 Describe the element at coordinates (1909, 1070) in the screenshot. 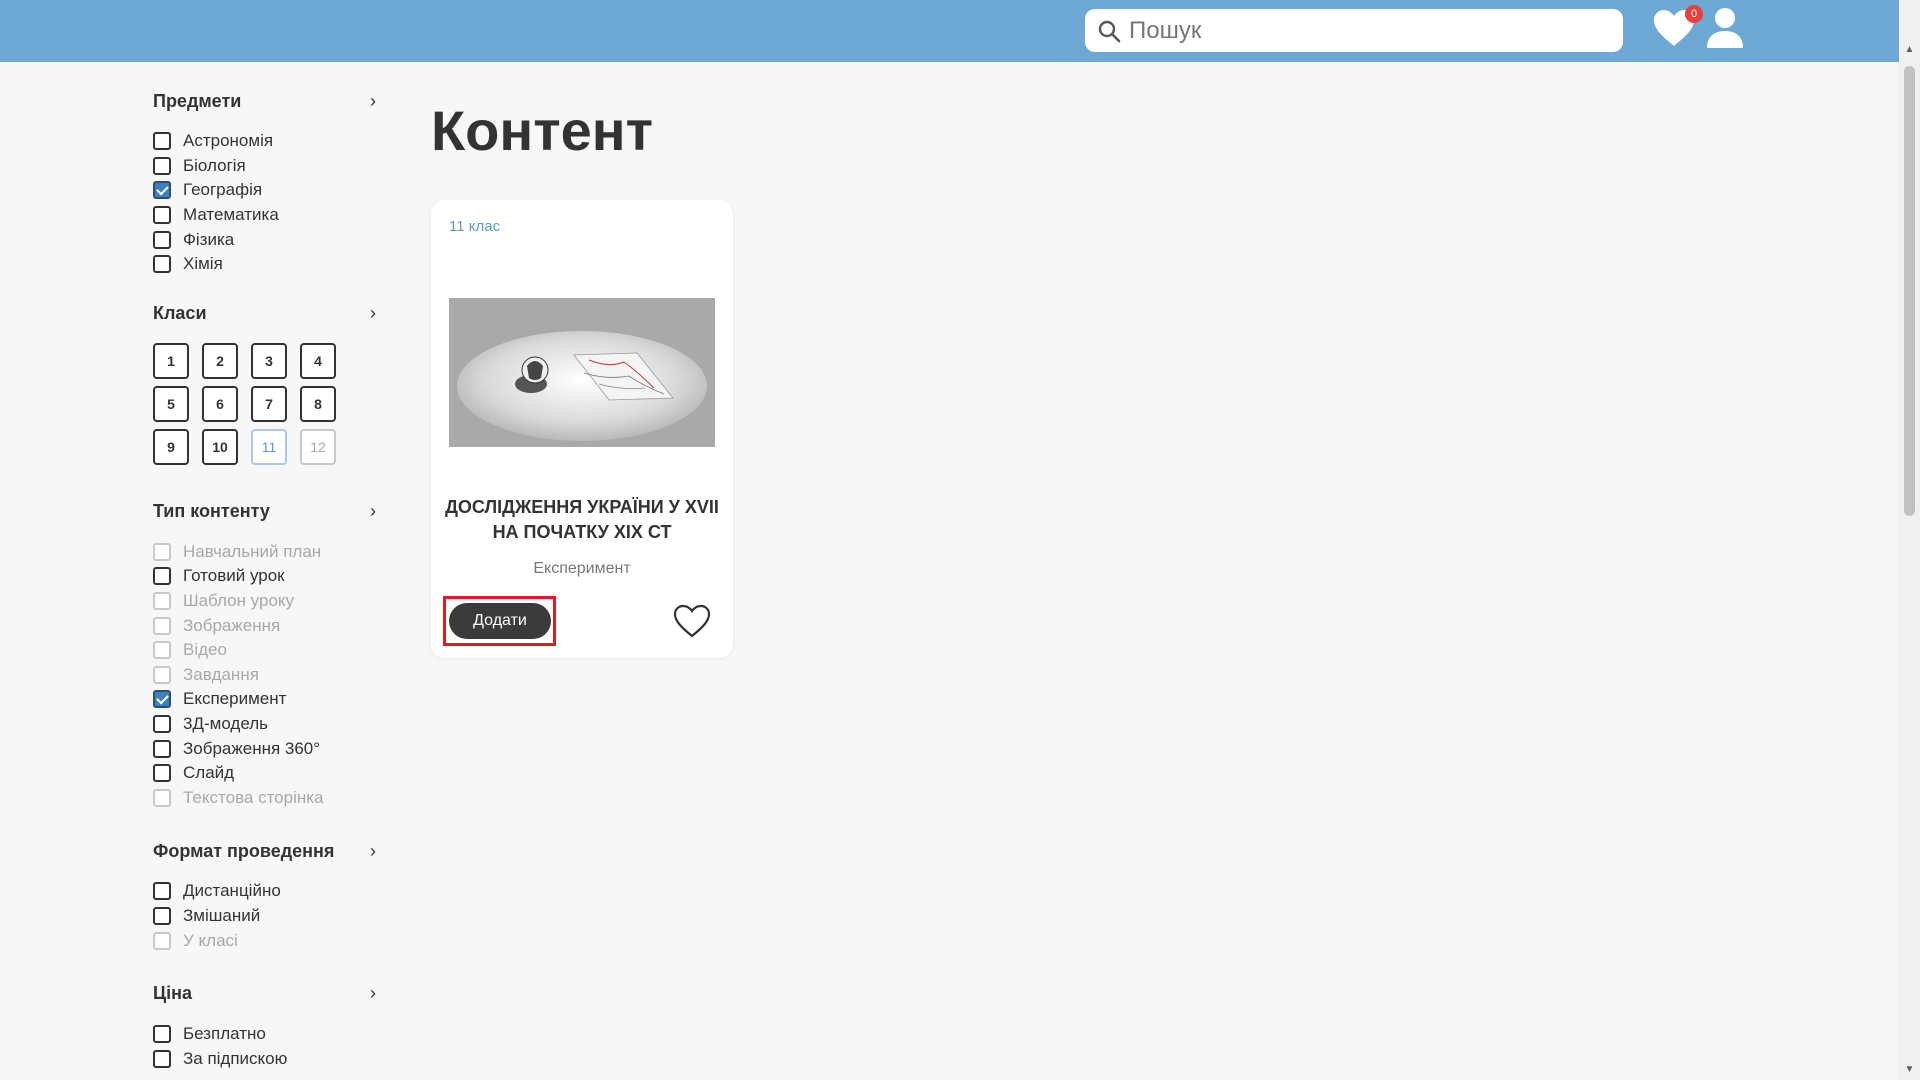

I see `scroll-down-arrow-icon: ▼` at that location.